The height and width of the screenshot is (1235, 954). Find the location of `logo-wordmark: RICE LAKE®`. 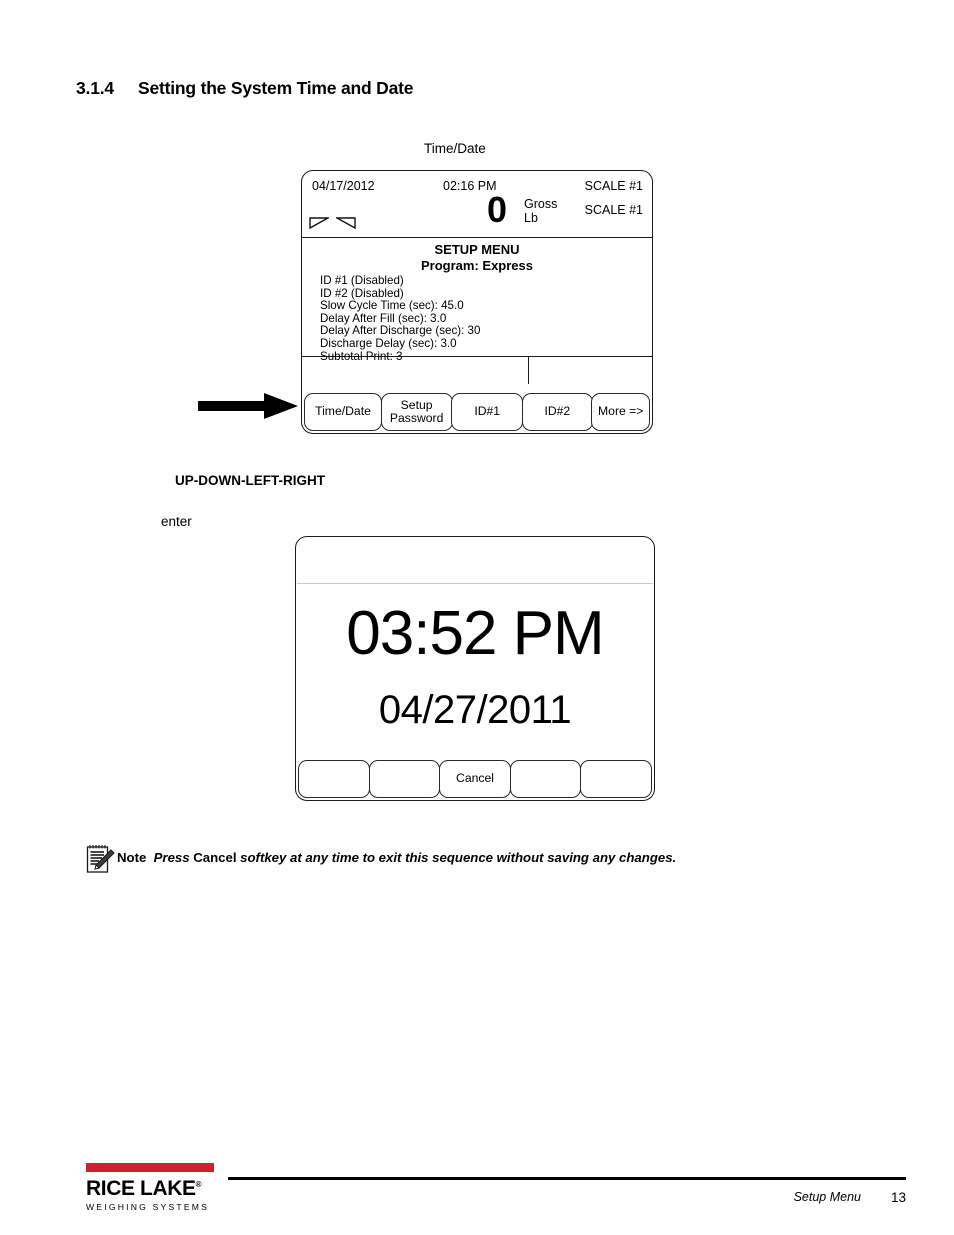

logo-wordmark: RICE LAKE® is located at coordinates (143, 1186).